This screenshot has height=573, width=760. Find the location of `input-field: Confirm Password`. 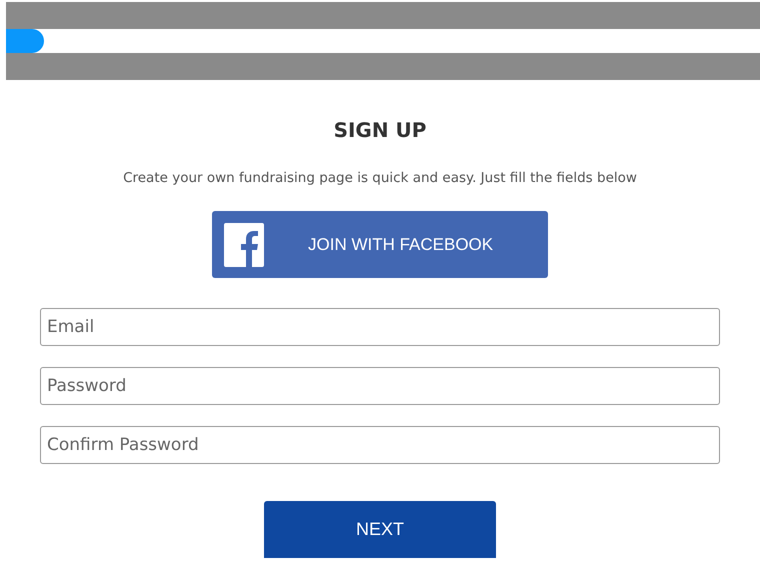

input-field: Confirm Password is located at coordinates (380, 445).